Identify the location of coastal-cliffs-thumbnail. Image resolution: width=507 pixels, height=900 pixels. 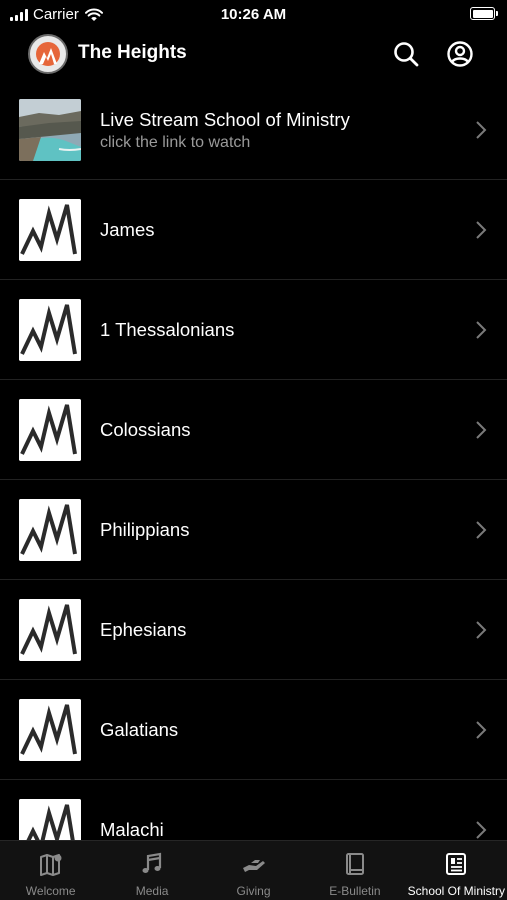
(50, 130).